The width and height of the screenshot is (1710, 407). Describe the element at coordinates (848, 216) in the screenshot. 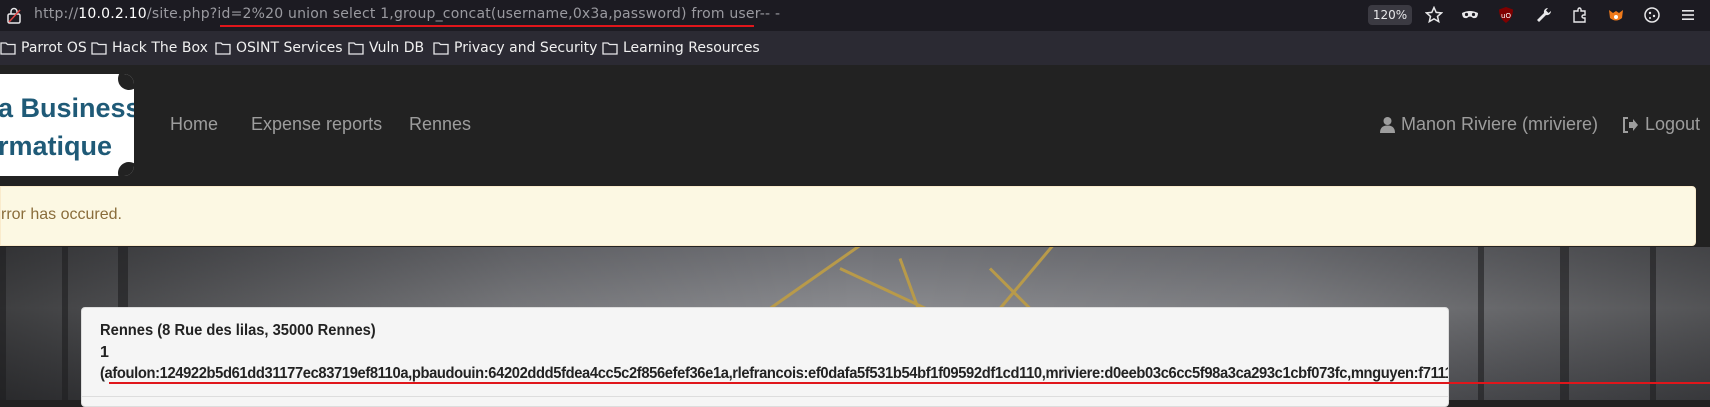

I see `error-alert: rror has occured.` at that location.